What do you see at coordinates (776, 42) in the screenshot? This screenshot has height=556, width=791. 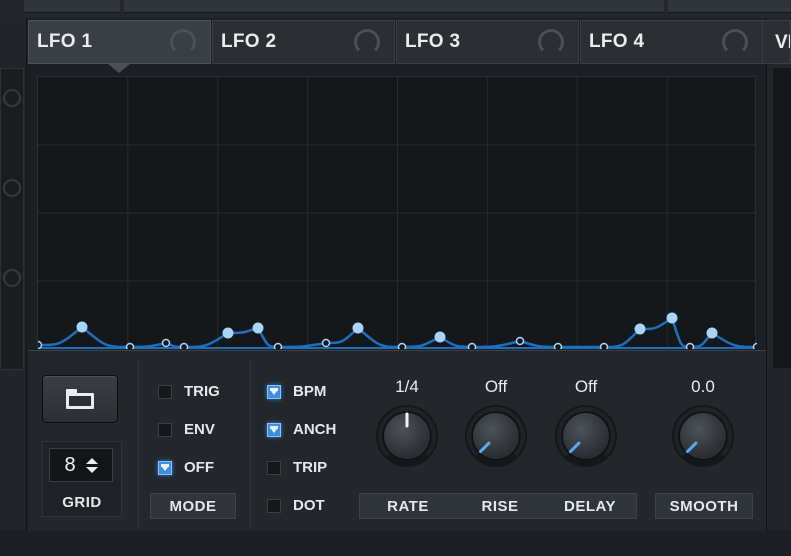 I see `tab-next-partial: VI` at bounding box center [776, 42].